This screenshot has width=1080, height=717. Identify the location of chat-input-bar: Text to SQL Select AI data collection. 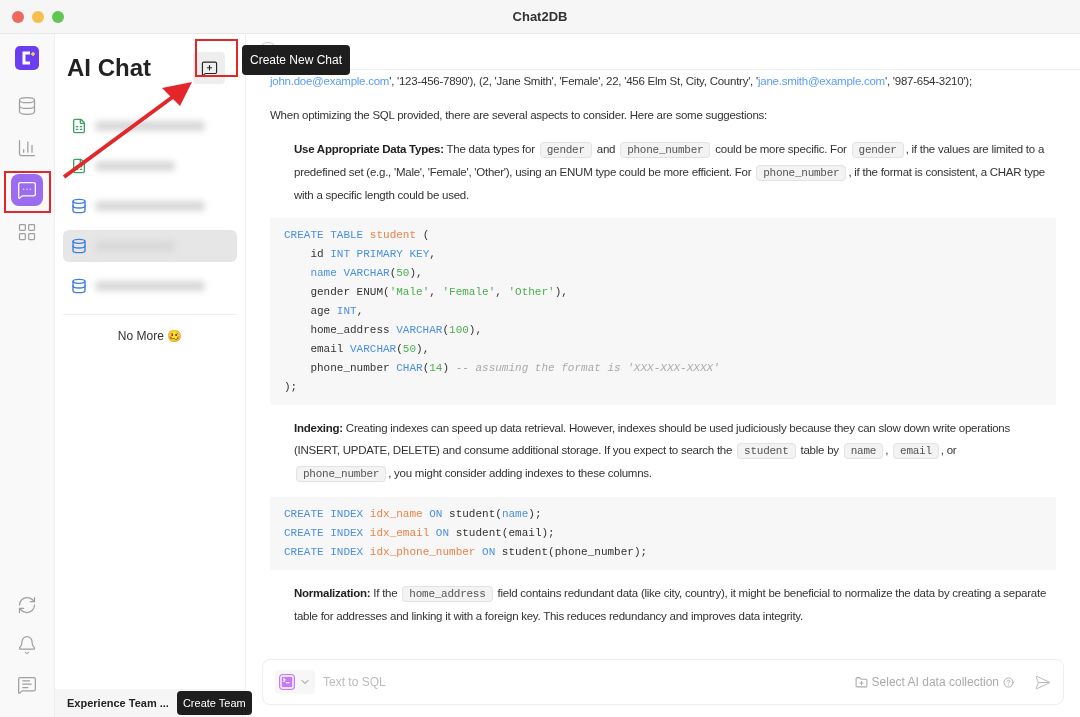
(663, 682).